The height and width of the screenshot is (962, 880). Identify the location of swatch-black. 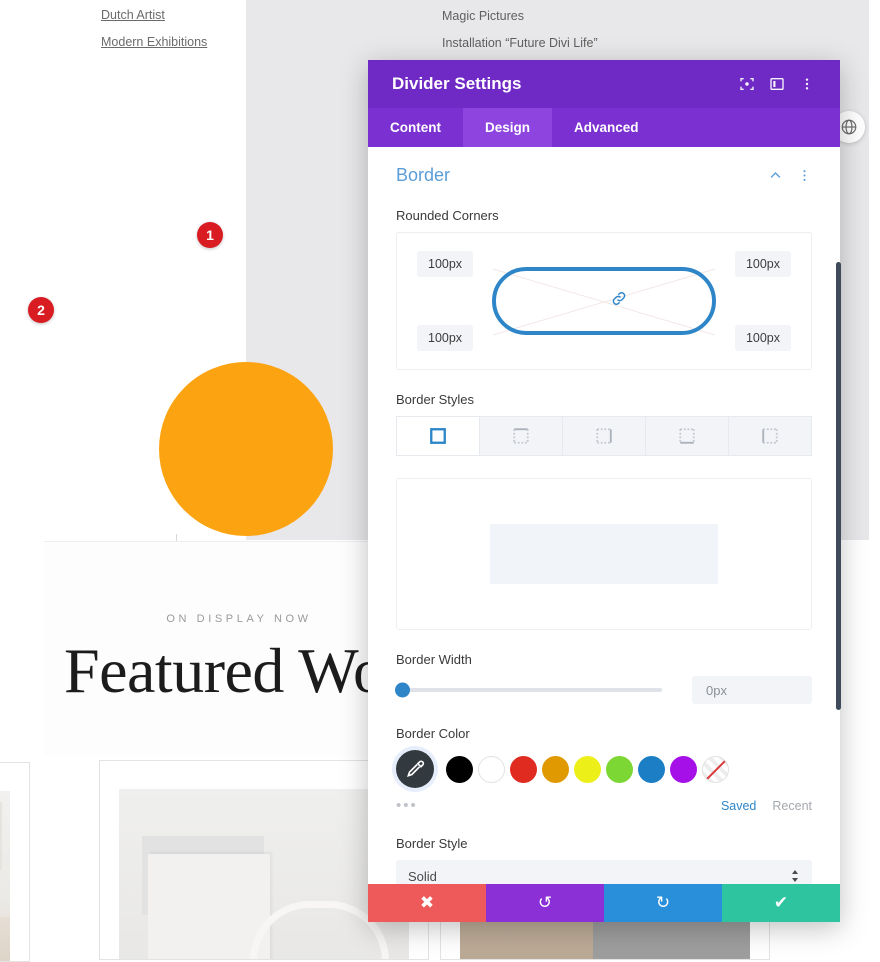
(459, 769).